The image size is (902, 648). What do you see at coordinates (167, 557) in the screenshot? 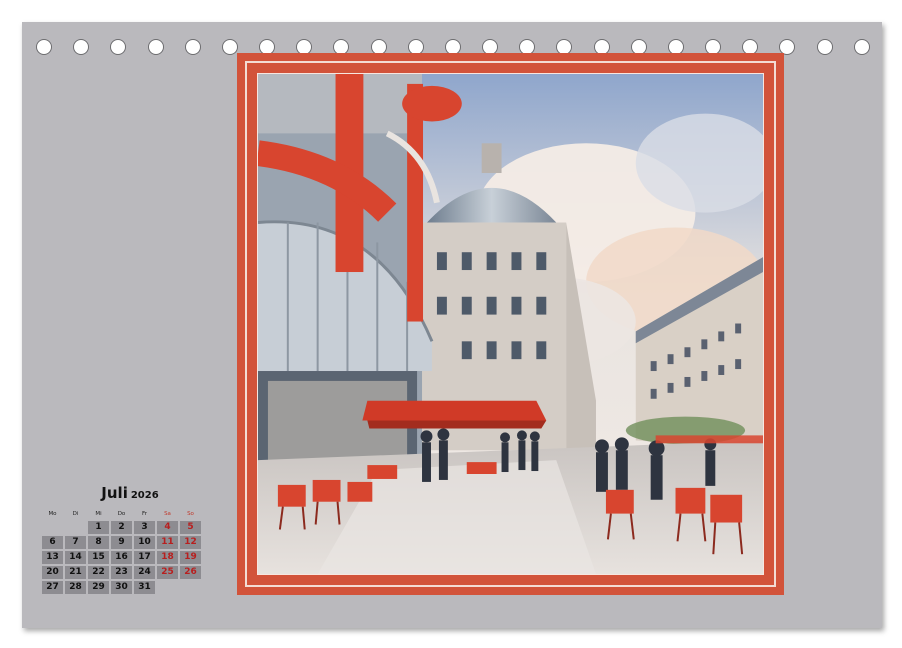
I see `calendar-day: 18` at bounding box center [167, 557].